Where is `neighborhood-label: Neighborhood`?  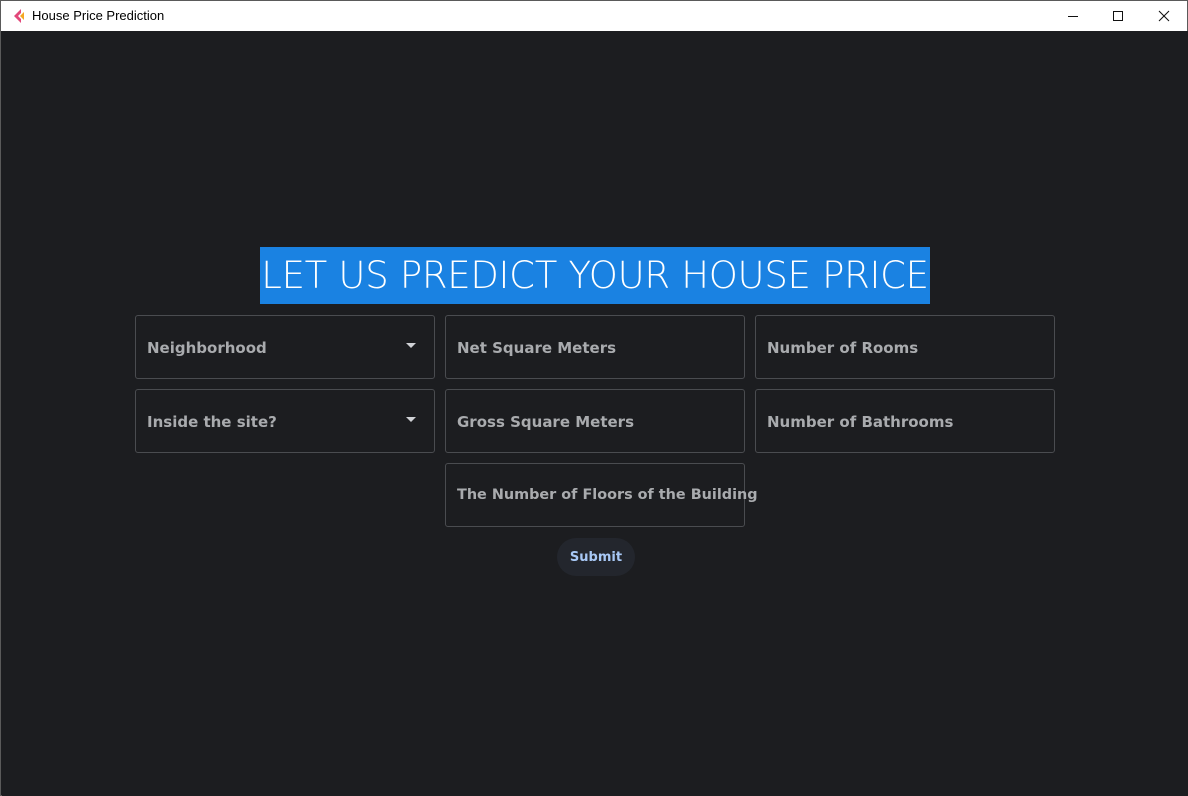 neighborhood-label: Neighborhood is located at coordinates (207, 348).